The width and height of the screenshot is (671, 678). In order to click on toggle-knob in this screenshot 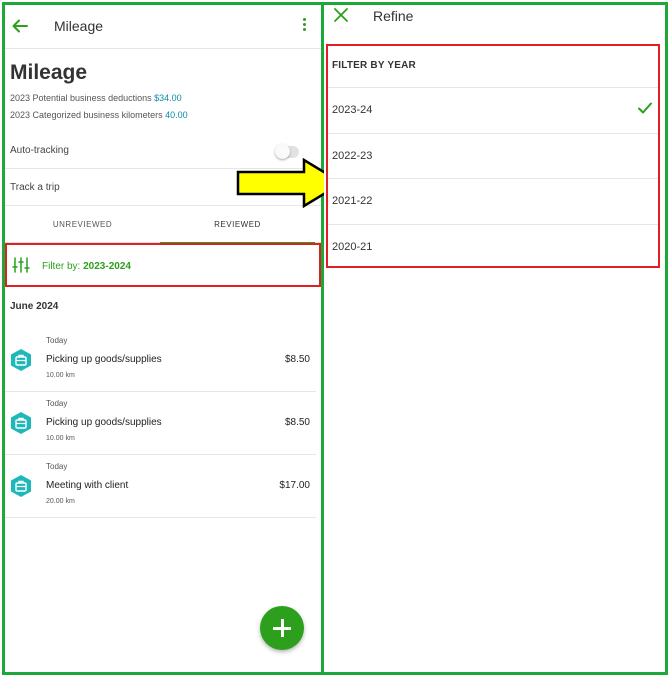, I will do `click(282, 151)`.